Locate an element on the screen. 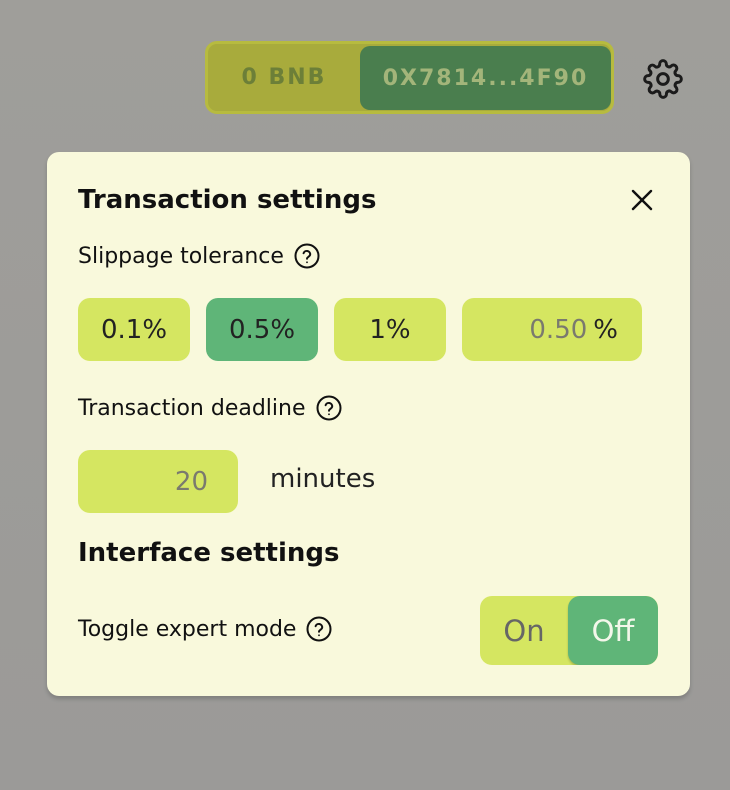 The width and height of the screenshot is (730, 790). slippage-option-1: 1% is located at coordinates (390, 329).